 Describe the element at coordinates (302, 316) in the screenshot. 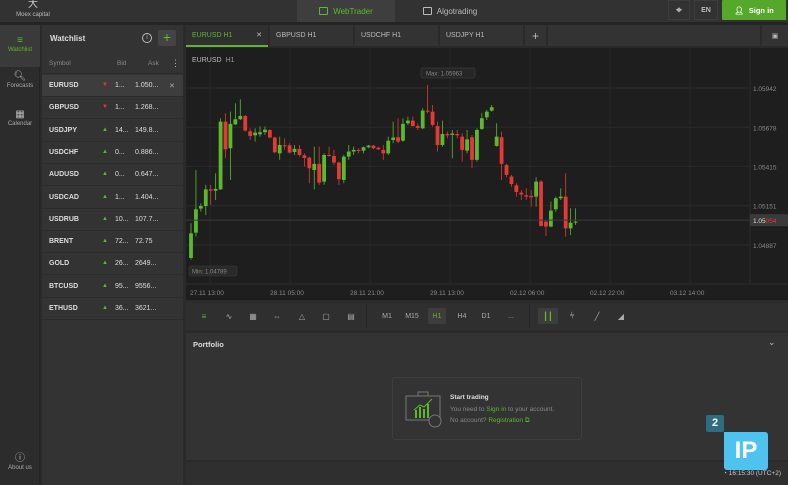

I see `shapes-icon: △` at that location.